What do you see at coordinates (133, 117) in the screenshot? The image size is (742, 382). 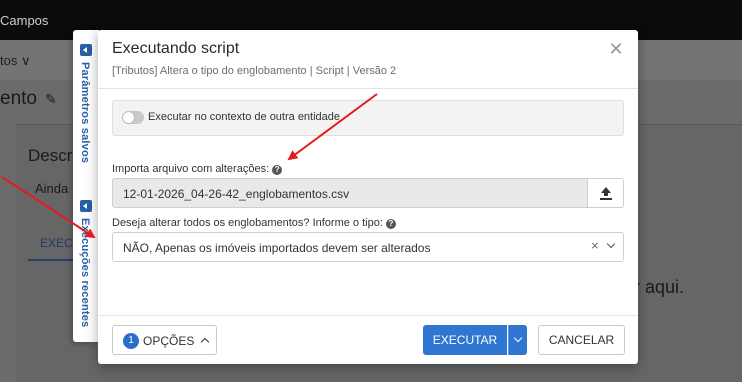 I see `context-toggle-switch` at bounding box center [133, 117].